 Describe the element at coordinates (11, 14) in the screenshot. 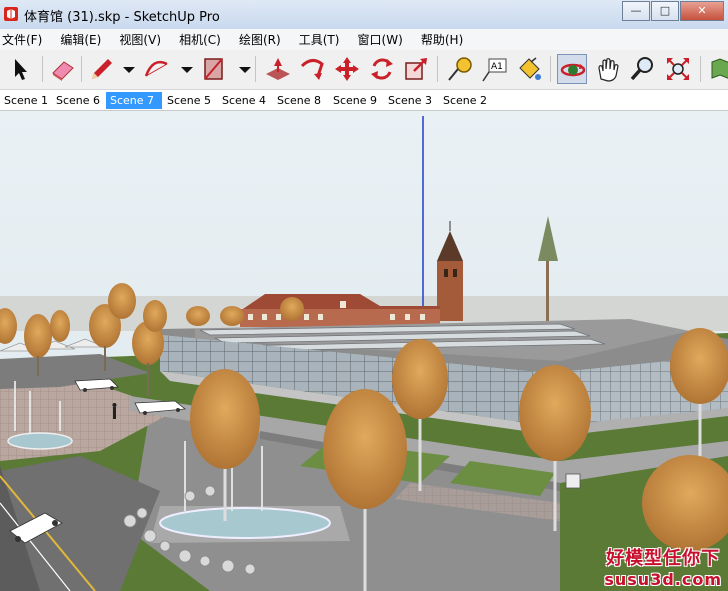

I see `sketchup-app-icon` at that location.